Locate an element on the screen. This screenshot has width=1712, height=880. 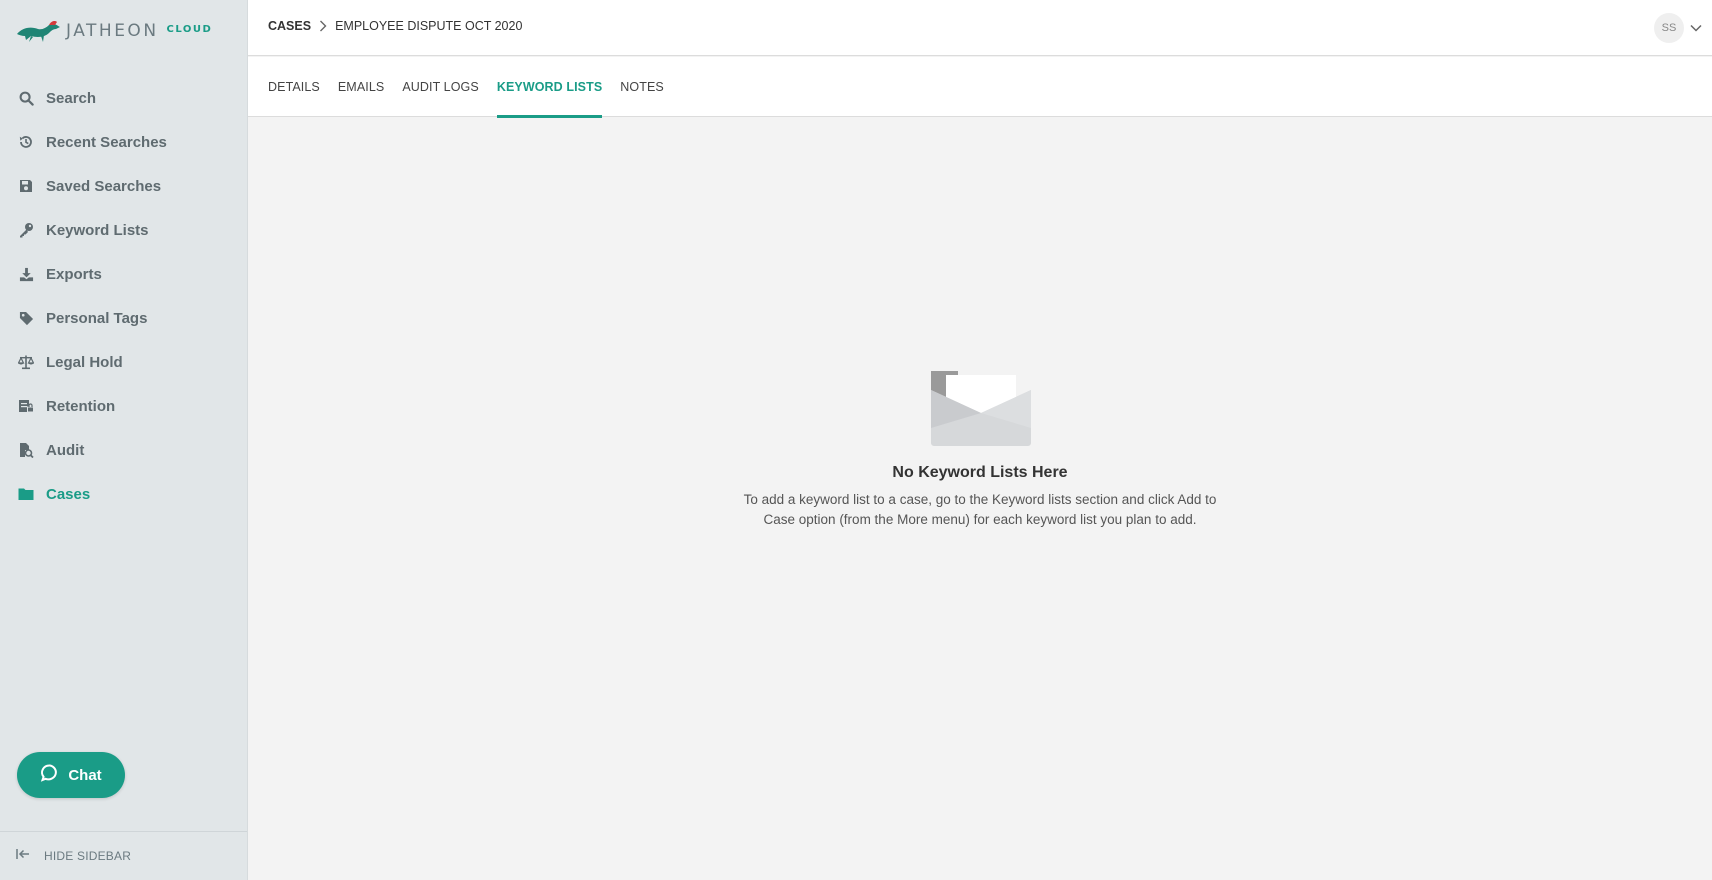
tab-keyword-lists: KEYWORD LISTS is located at coordinates (549, 87).